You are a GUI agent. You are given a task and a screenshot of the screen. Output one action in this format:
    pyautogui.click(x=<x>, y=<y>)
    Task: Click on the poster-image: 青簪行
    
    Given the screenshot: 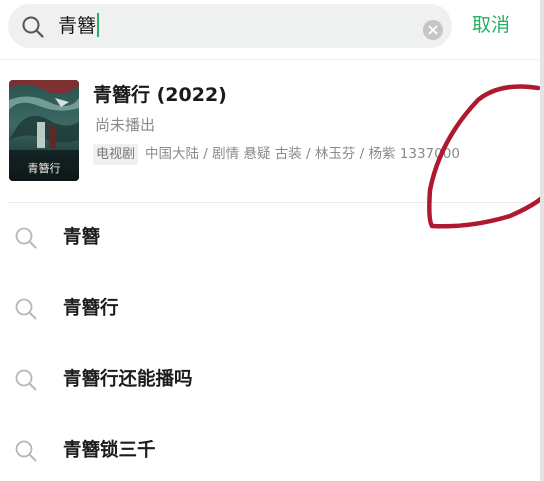 What is the action you would take?
    pyautogui.click(x=44, y=130)
    